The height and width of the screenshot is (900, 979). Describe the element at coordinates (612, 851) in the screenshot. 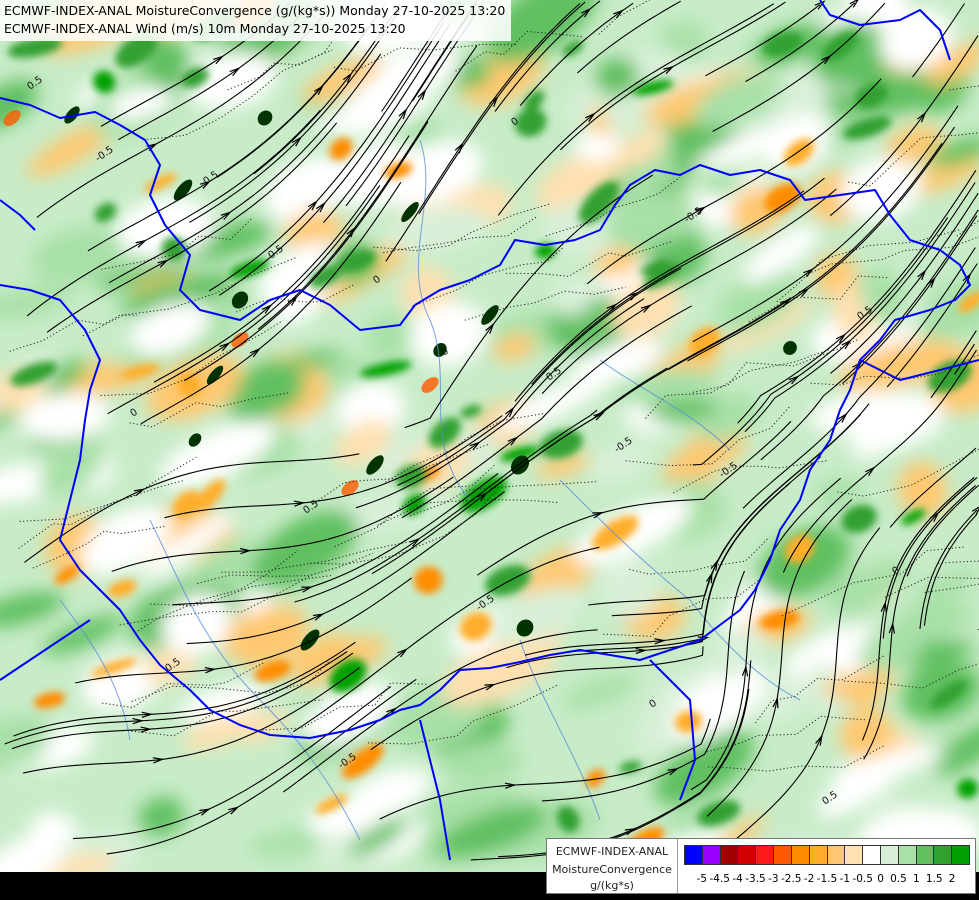

I see `legend-model: ECMWF-INDEX-ANAL` at that location.